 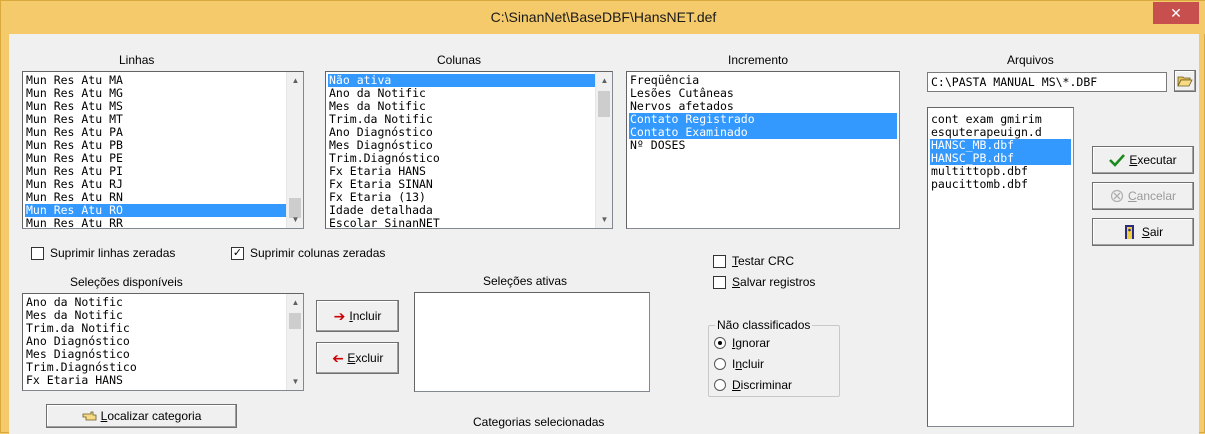 What do you see at coordinates (525, 281) in the screenshot?
I see `selecoes-ativas-label: Seleções ativas` at bounding box center [525, 281].